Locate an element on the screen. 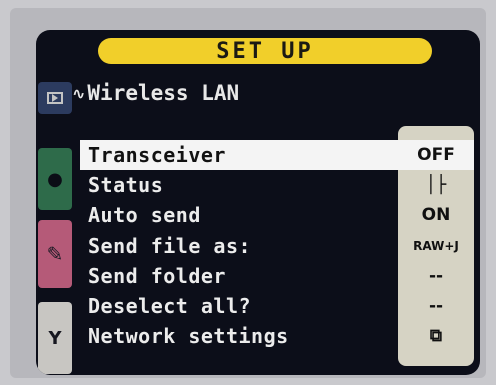 The image size is (496, 385). menu-item-value: OFF is located at coordinates (436, 155).